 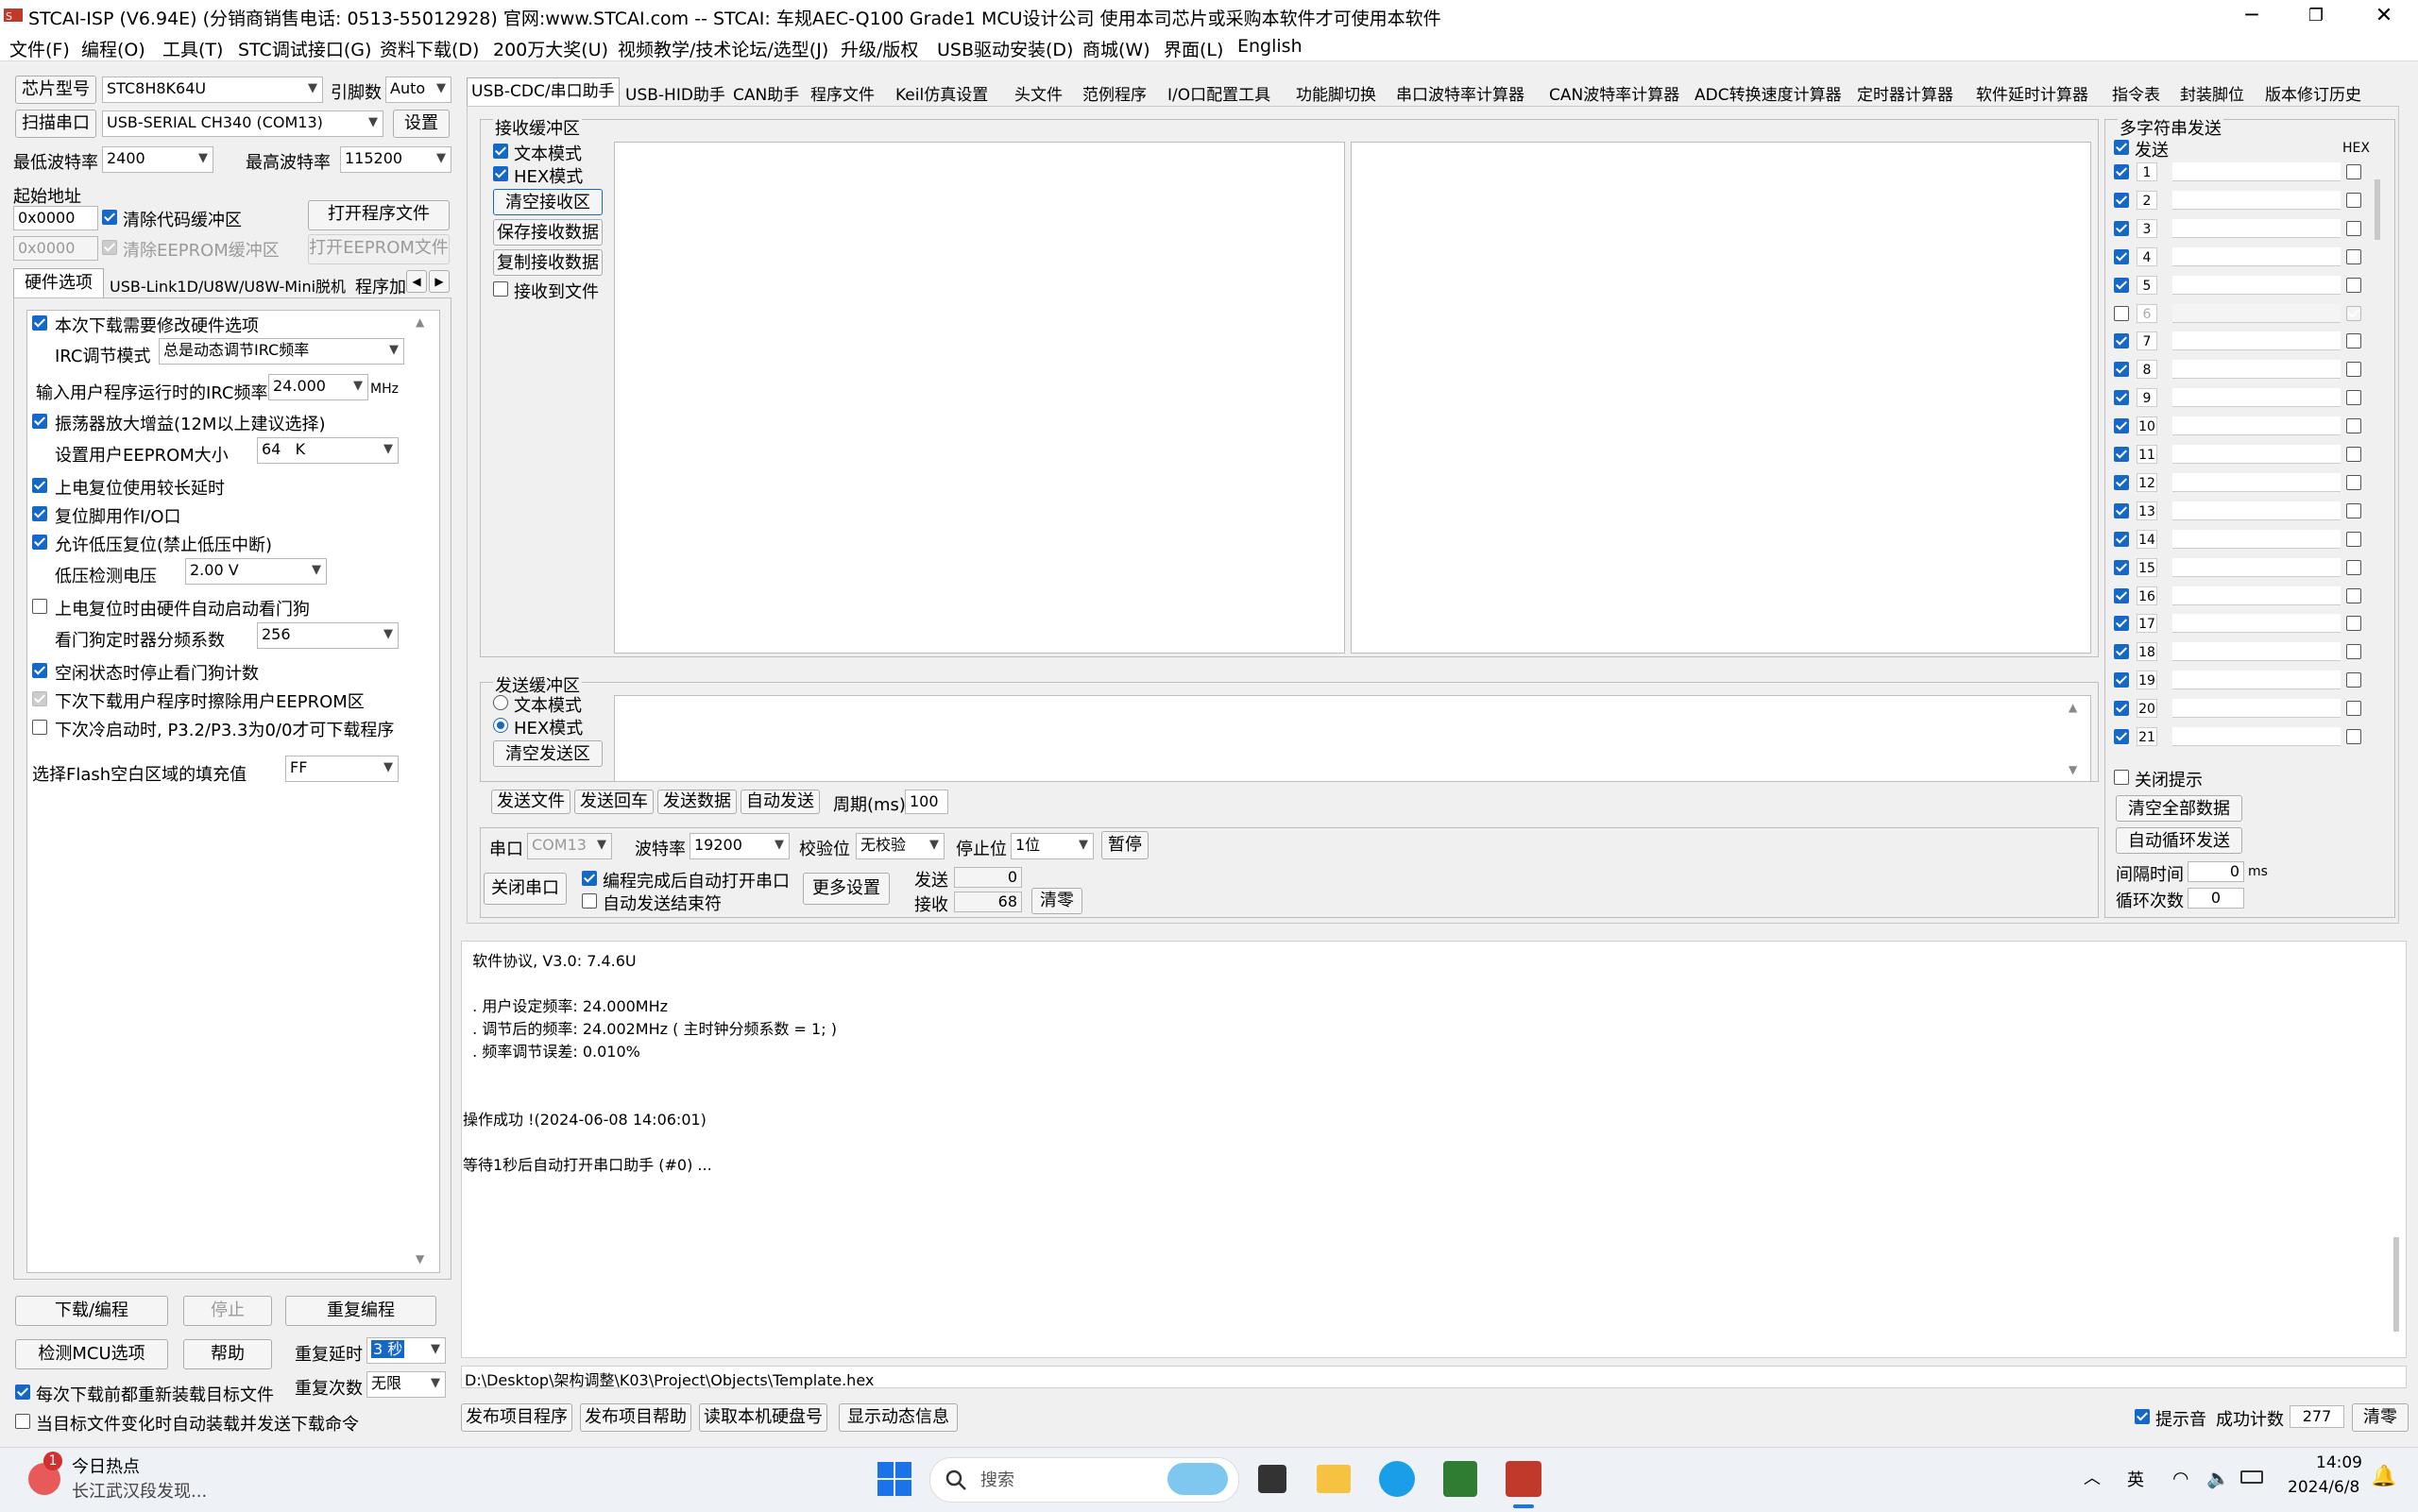 I want to click on reset-io-checkbox, so click(x=39, y=513).